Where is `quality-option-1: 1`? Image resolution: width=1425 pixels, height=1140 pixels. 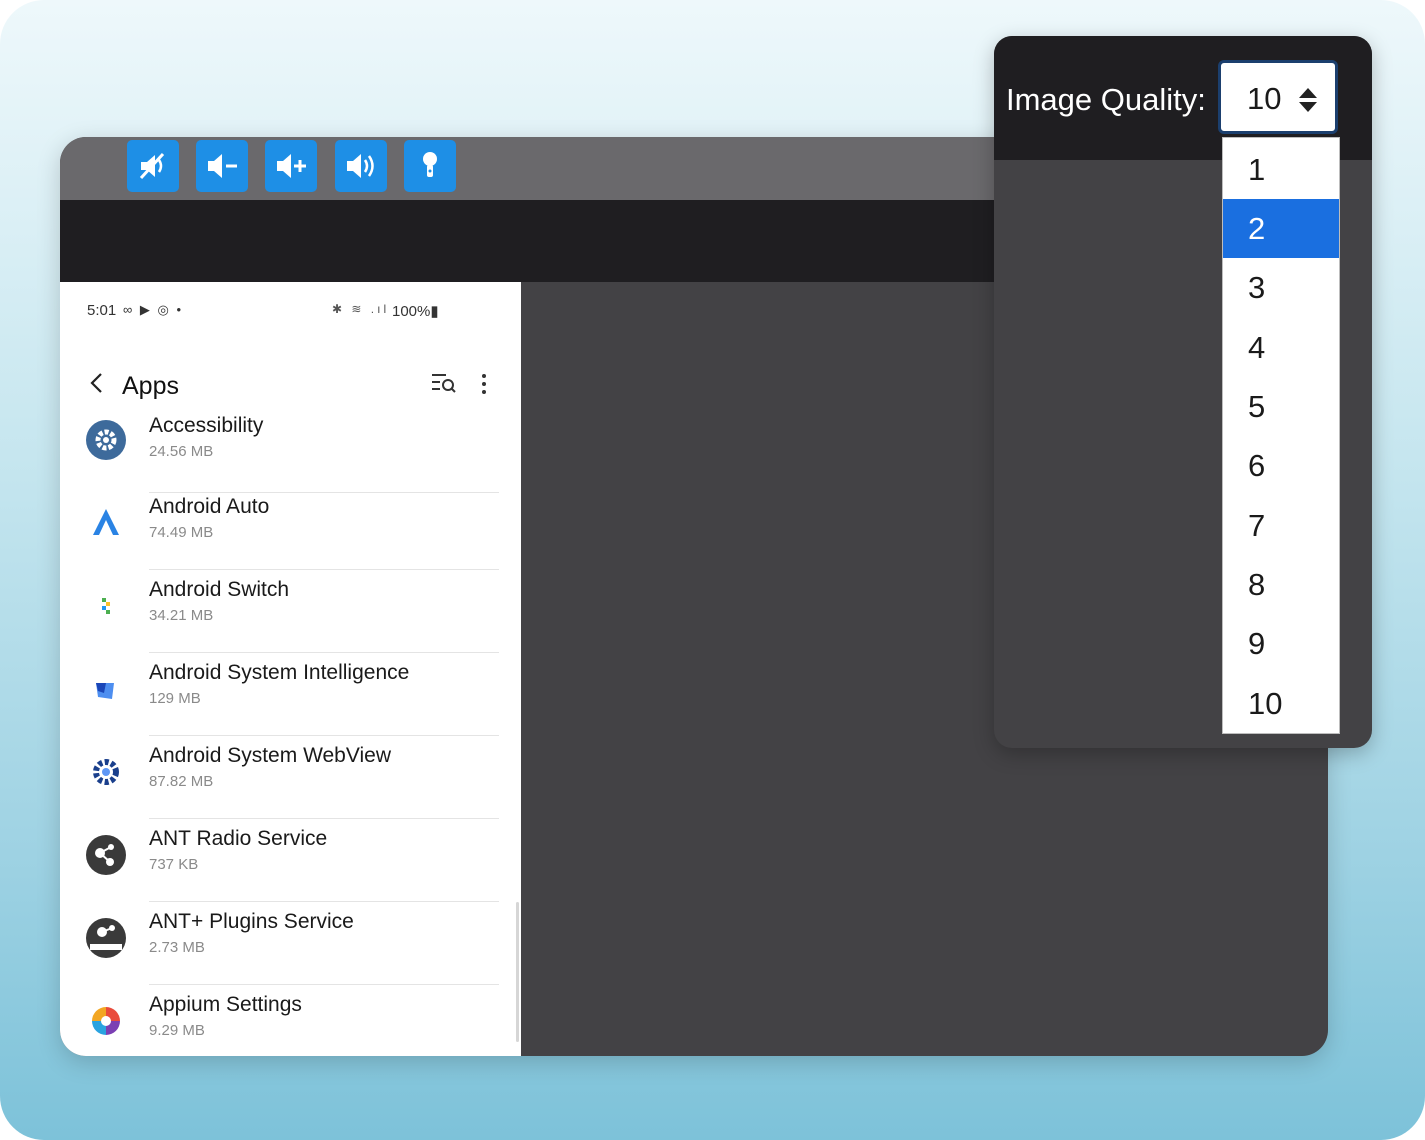
quality-option-1: 1 is located at coordinates (1281, 169).